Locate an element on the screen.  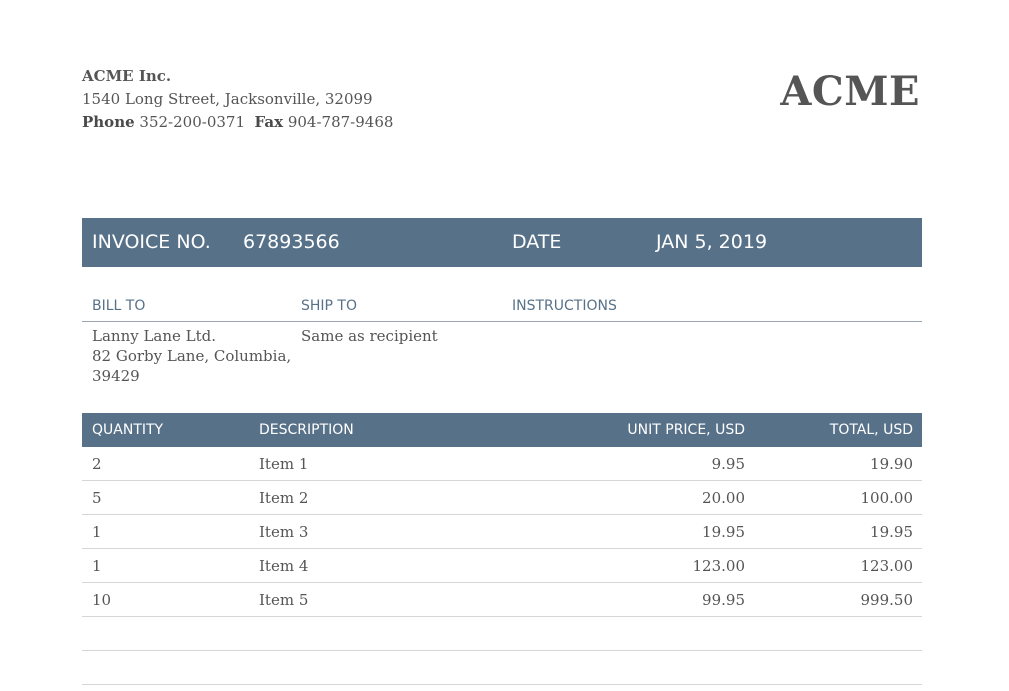
bill-to-line: Lanny Lane Ltd. is located at coordinates (154, 336).